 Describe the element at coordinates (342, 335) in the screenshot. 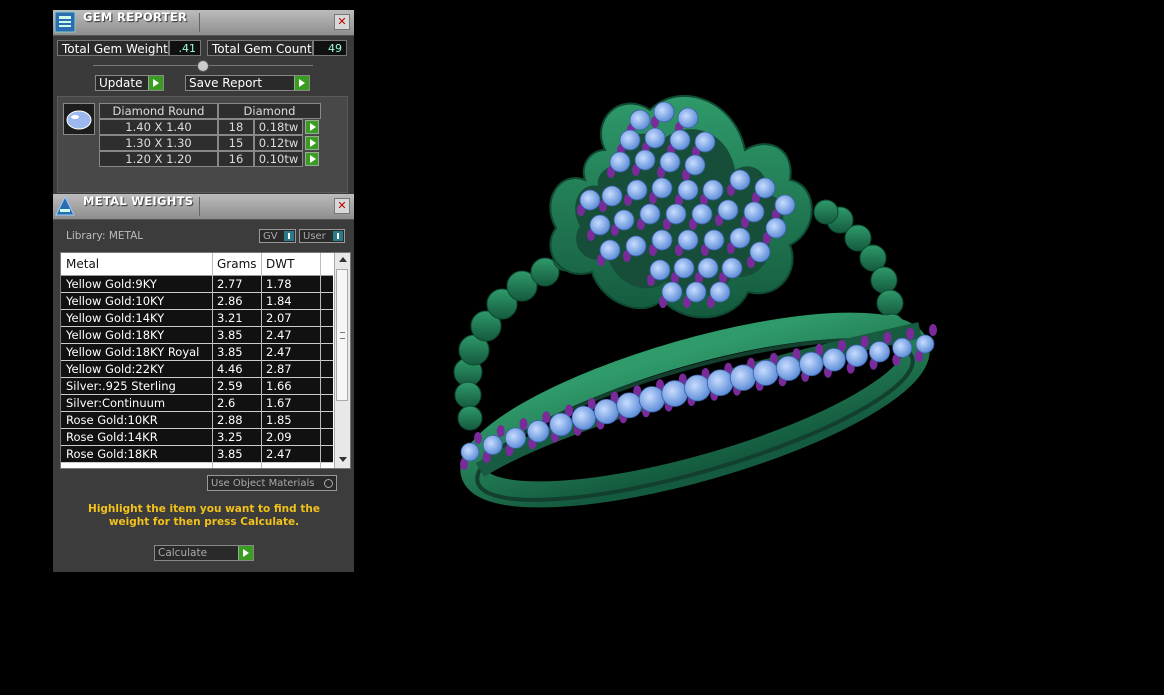

I see `scroll-thumb` at that location.